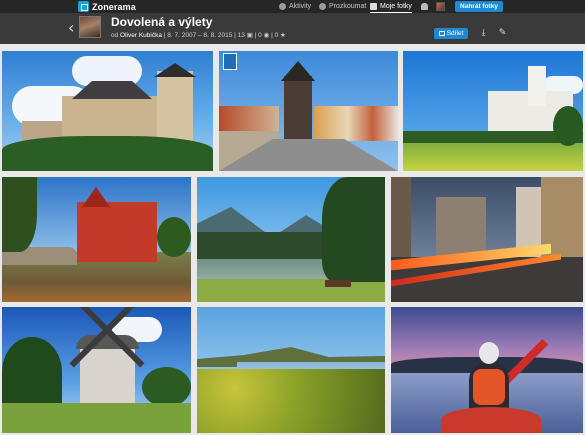  I want to click on logo: Zonerama, so click(107, 6).